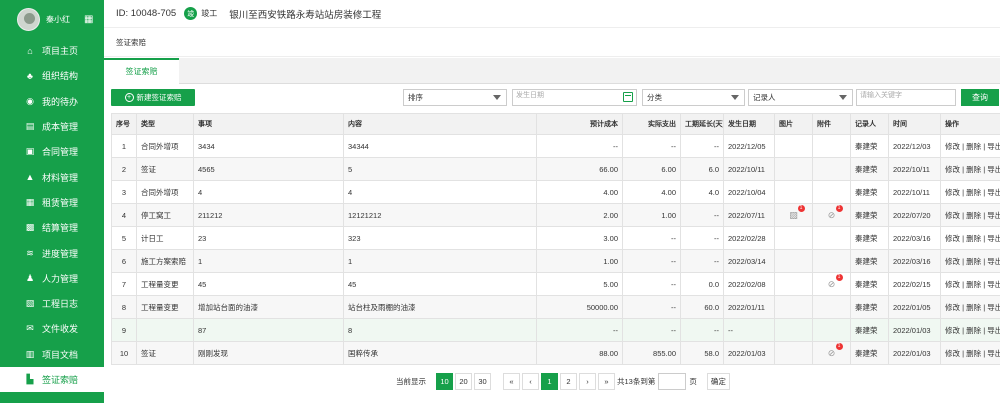 Image resolution: width=1000 pixels, height=403 pixels. I want to click on sidebar-item-7: ▦ 租赁管理, so click(52, 202).